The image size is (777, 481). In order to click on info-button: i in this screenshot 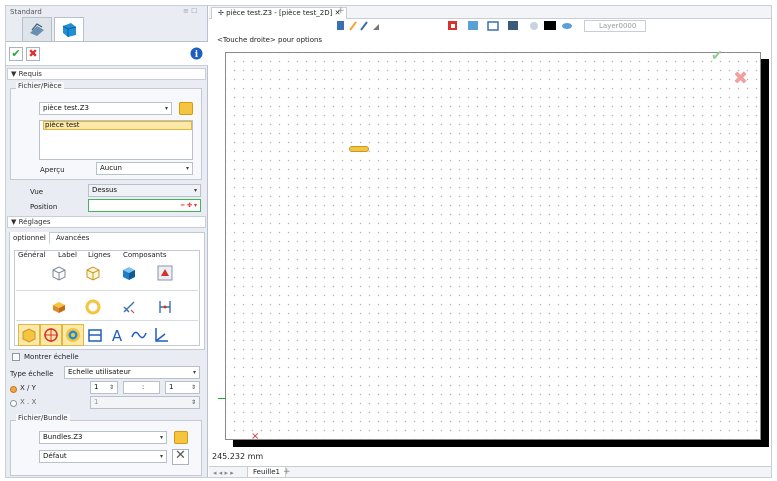, I will do `click(196, 54)`.